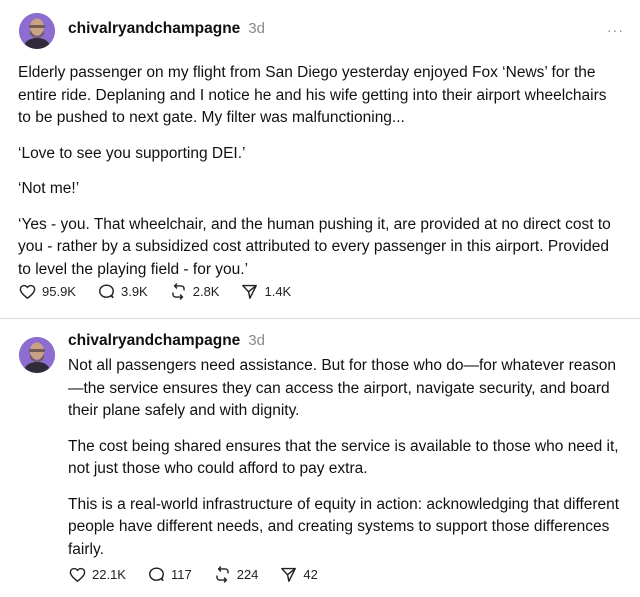  Describe the element at coordinates (310, 574) in the screenshot. I see `share-count: 42` at that location.